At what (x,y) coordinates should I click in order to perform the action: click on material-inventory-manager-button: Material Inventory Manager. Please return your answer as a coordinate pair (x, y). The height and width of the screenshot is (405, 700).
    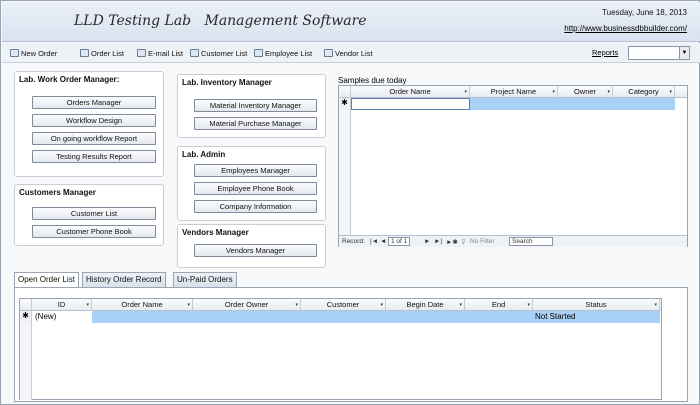
    Looking at the image, I should click on (255, 105).